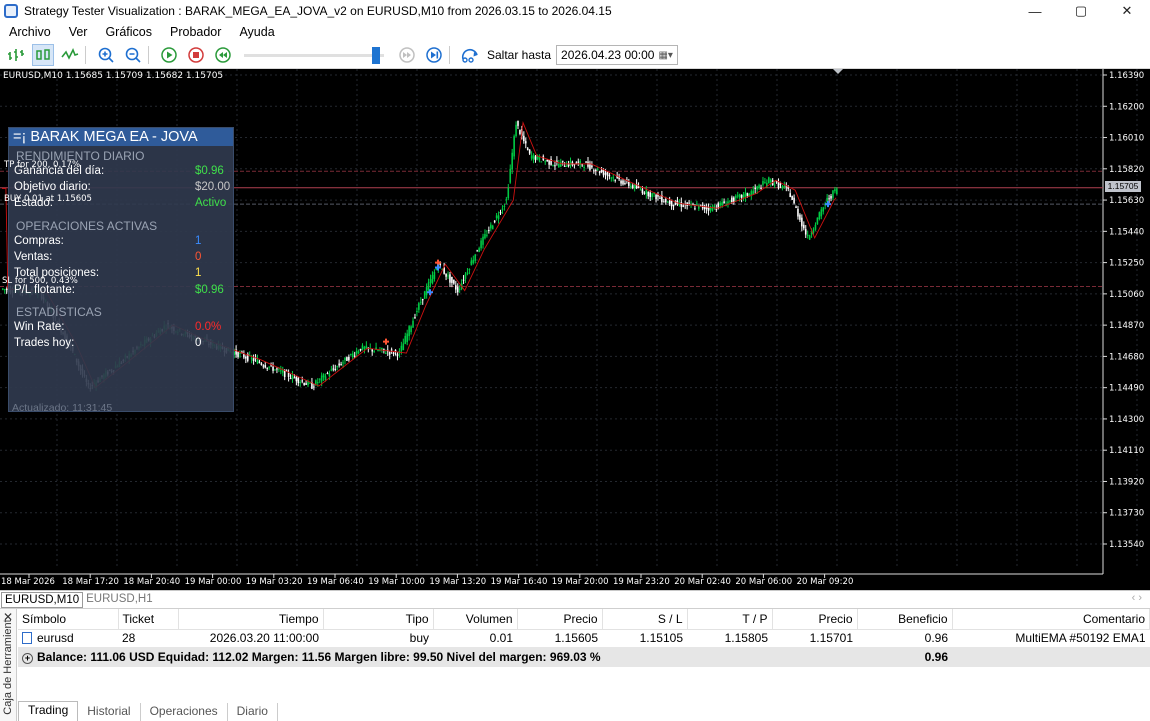 The image size is (1150, 721). Describe the element at coordinates (1081, 11) in the screenshot. I see `maximize-button: ▢` at that location.